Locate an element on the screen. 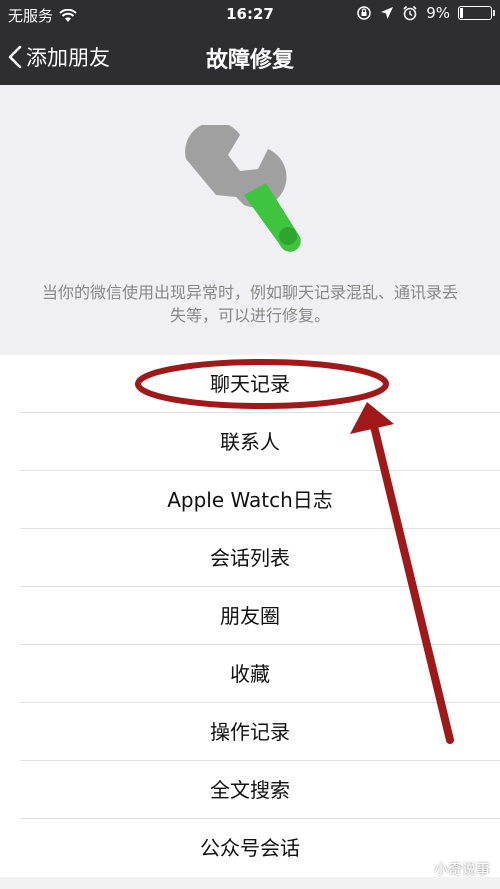 The image size is (500, 889). rotation-lock-icon is located at coordinates (364, 13).